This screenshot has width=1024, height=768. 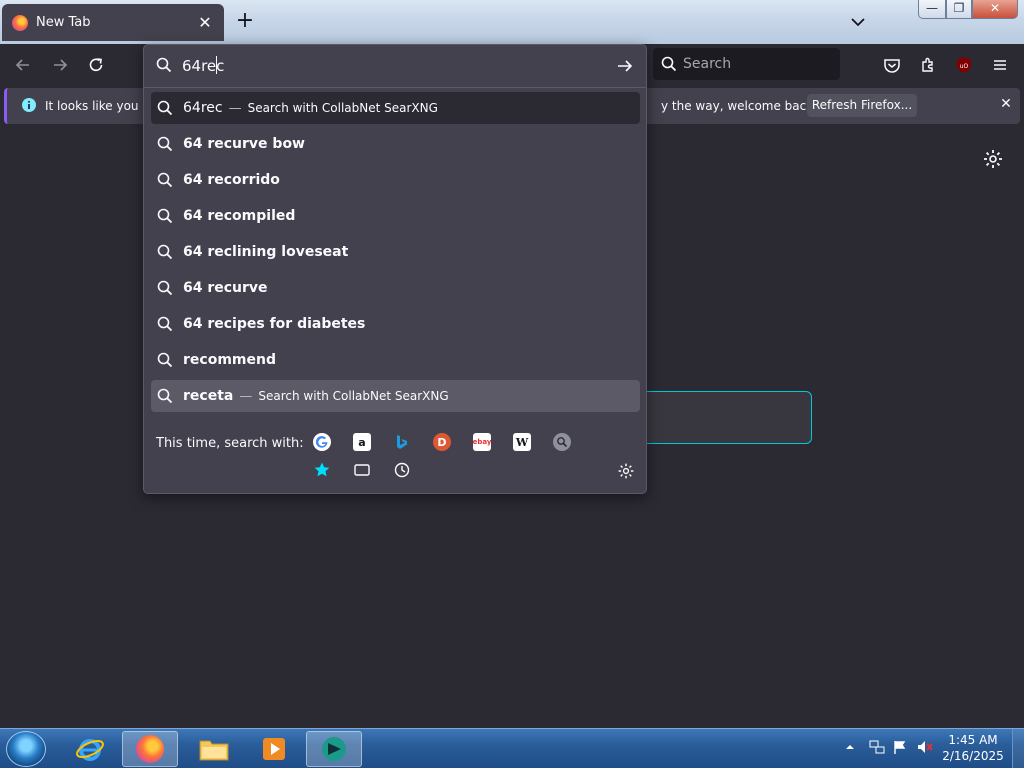 I want to click on network-icon, so click(x=877, y=747).